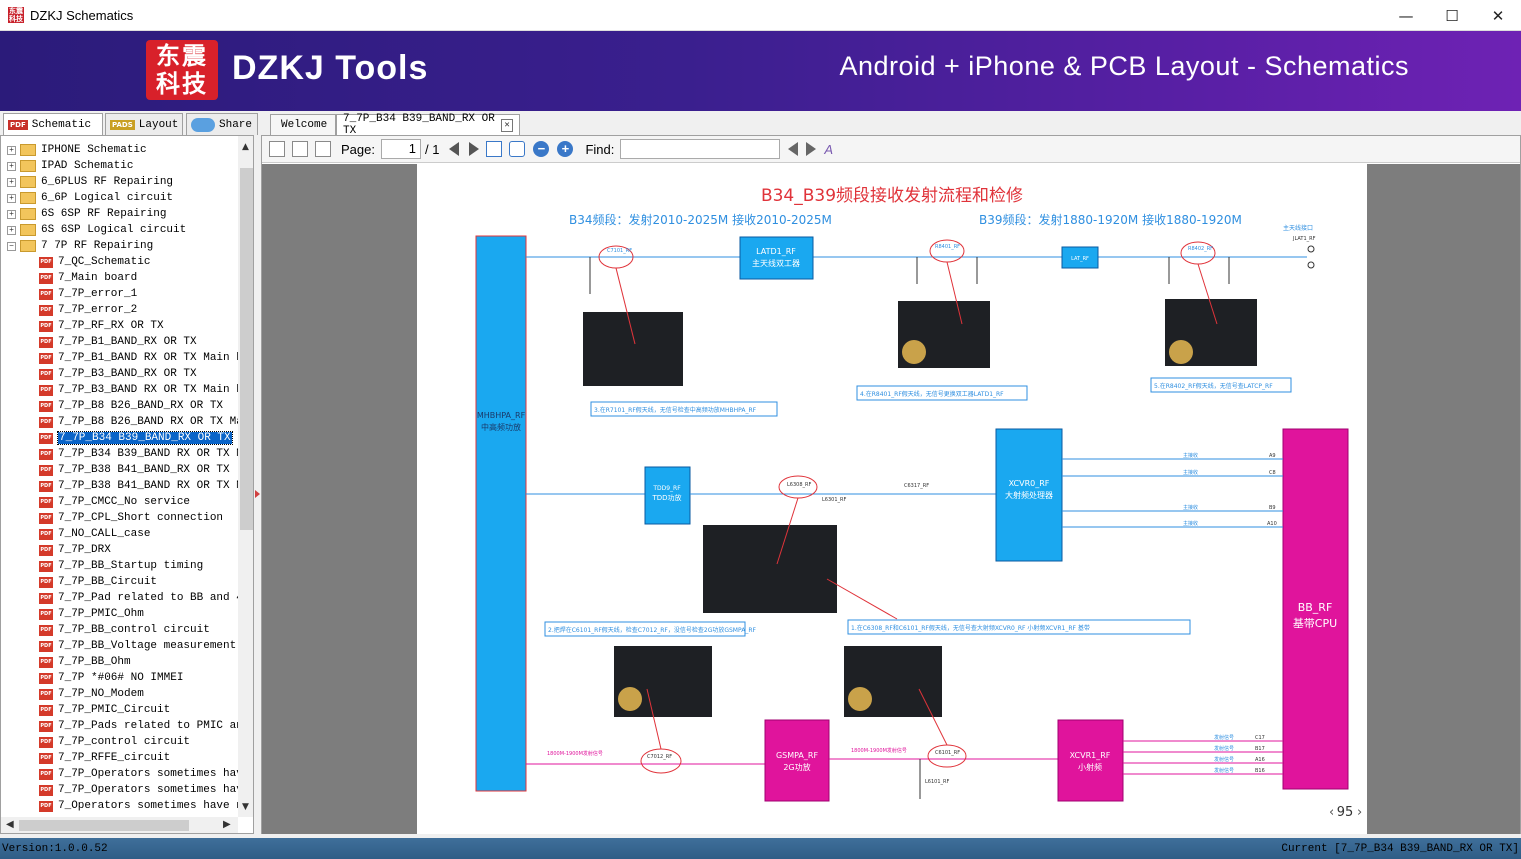  Describe the element at coordinates (916, 486) in the screenshot. I see `c6317-label: C6317_RF` at that location.